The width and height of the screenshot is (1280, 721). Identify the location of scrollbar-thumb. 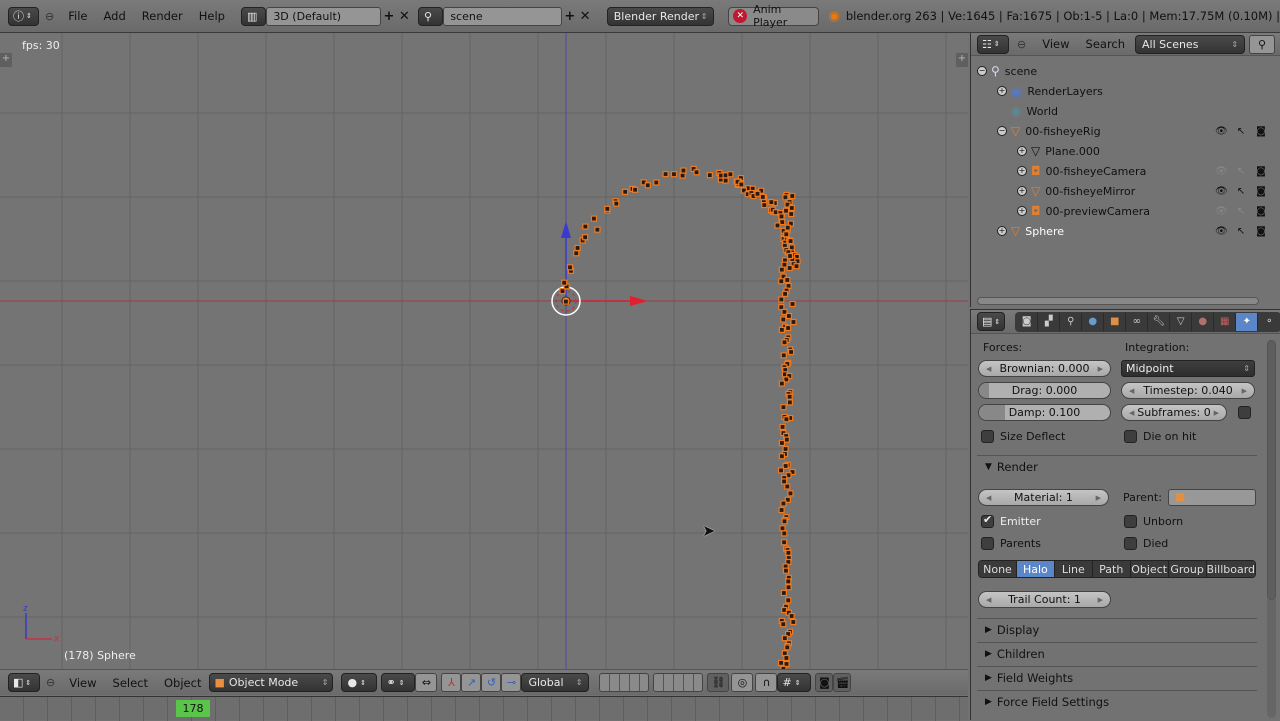
(1271, 470).